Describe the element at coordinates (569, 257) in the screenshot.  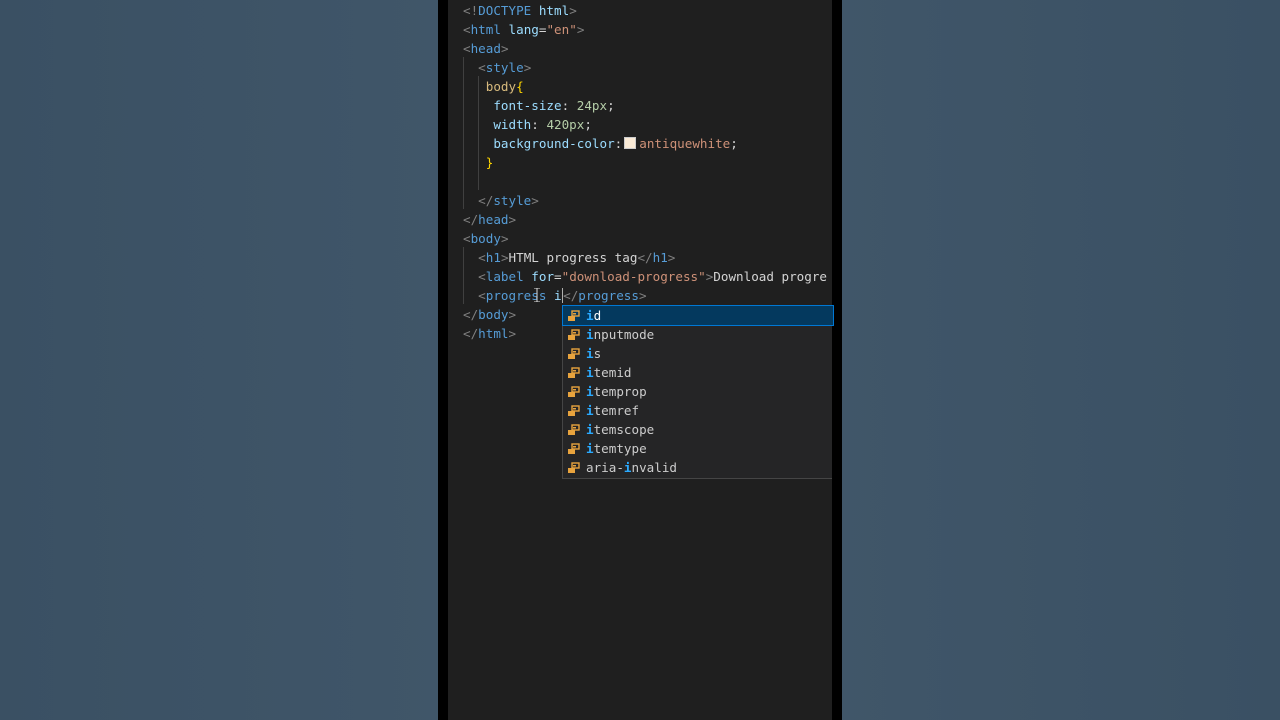
I see `code-line: <h1>HTML progress tag</h1>` at that location.